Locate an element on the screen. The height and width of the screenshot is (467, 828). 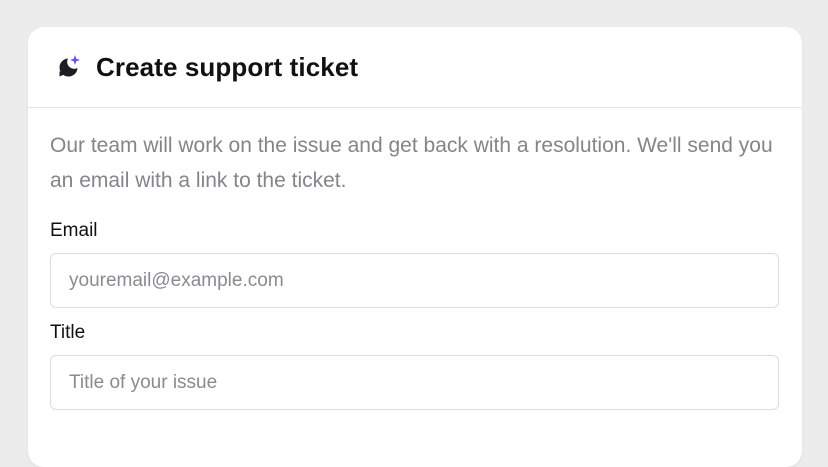
page-title: Create support ticket is located at coordinates (227, 66).